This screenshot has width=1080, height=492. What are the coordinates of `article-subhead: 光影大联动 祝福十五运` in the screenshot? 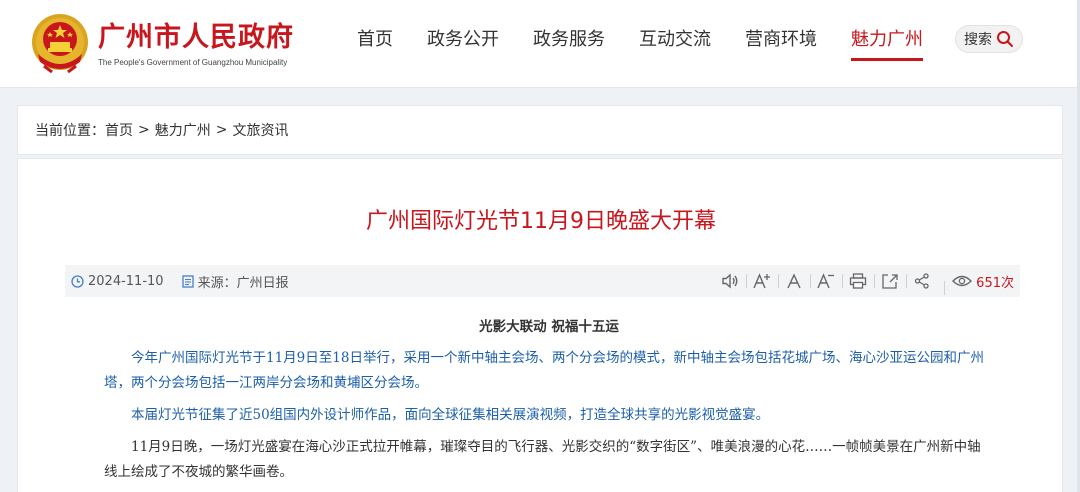 It's located at (549, 327).